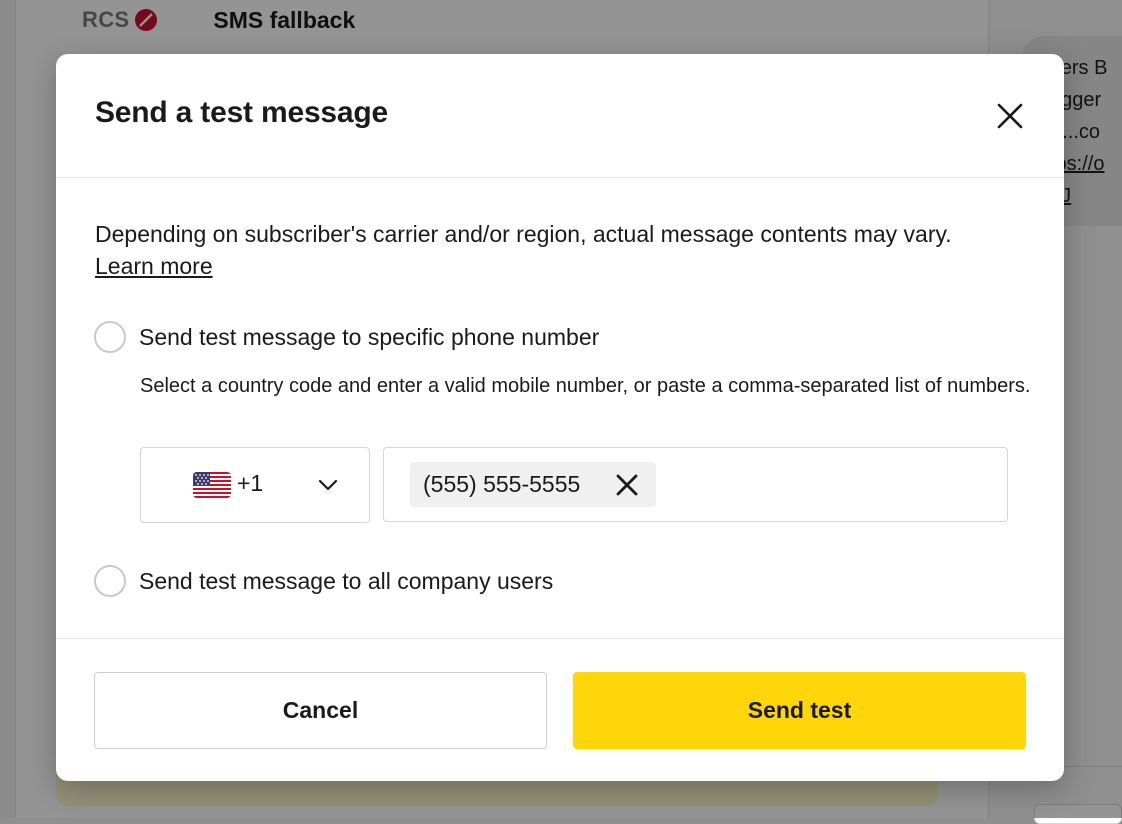  I want to click on phone-chip-text: (555) 555-5555, so click(502, 484).